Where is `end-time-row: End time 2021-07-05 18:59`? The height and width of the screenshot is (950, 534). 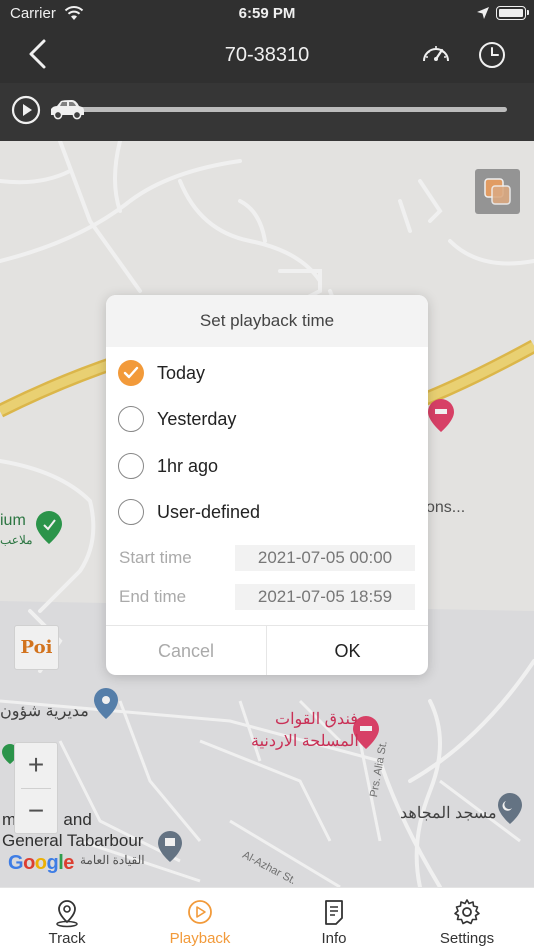
end-time-row: End time 2021-07-05 18:59 is located at coordinates (267, 597).